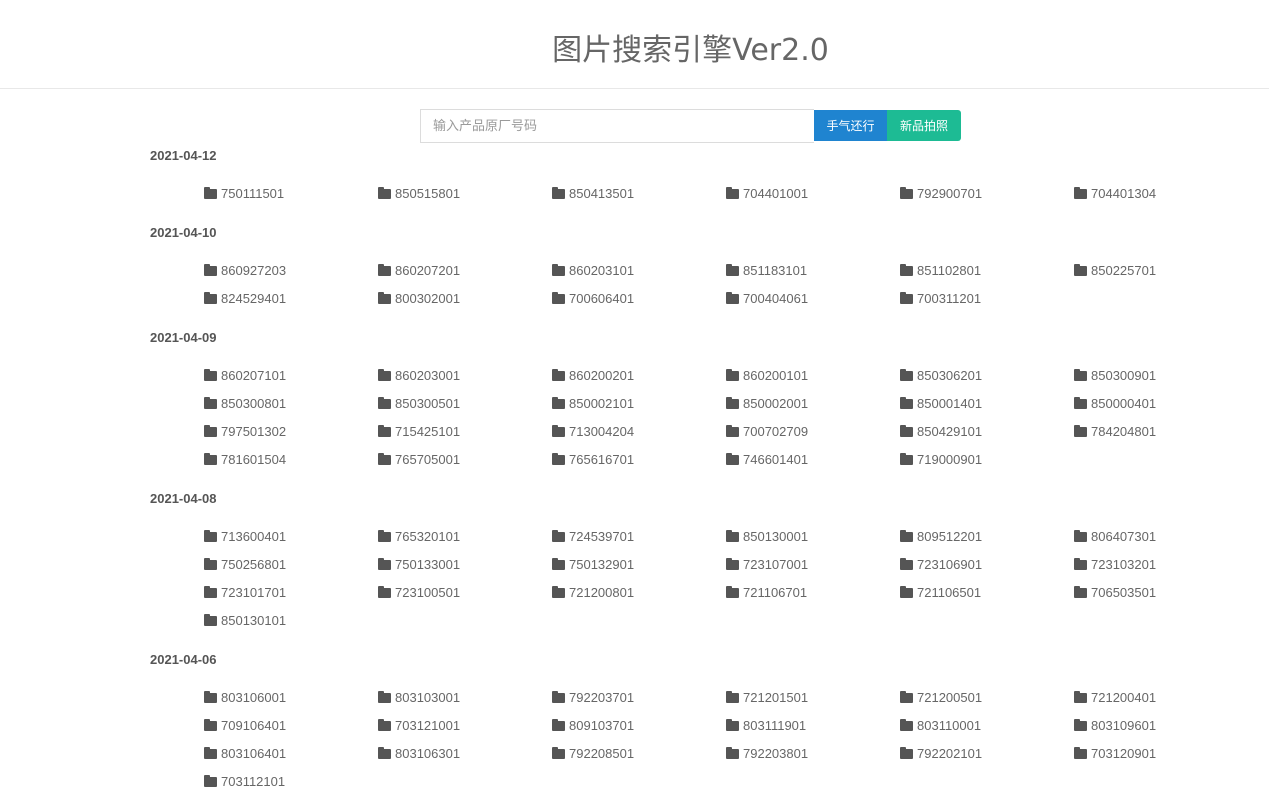 The width and height of the screenshot is (1269, 801). I want to click on folder-item: 806407301, so click(1161, 536).